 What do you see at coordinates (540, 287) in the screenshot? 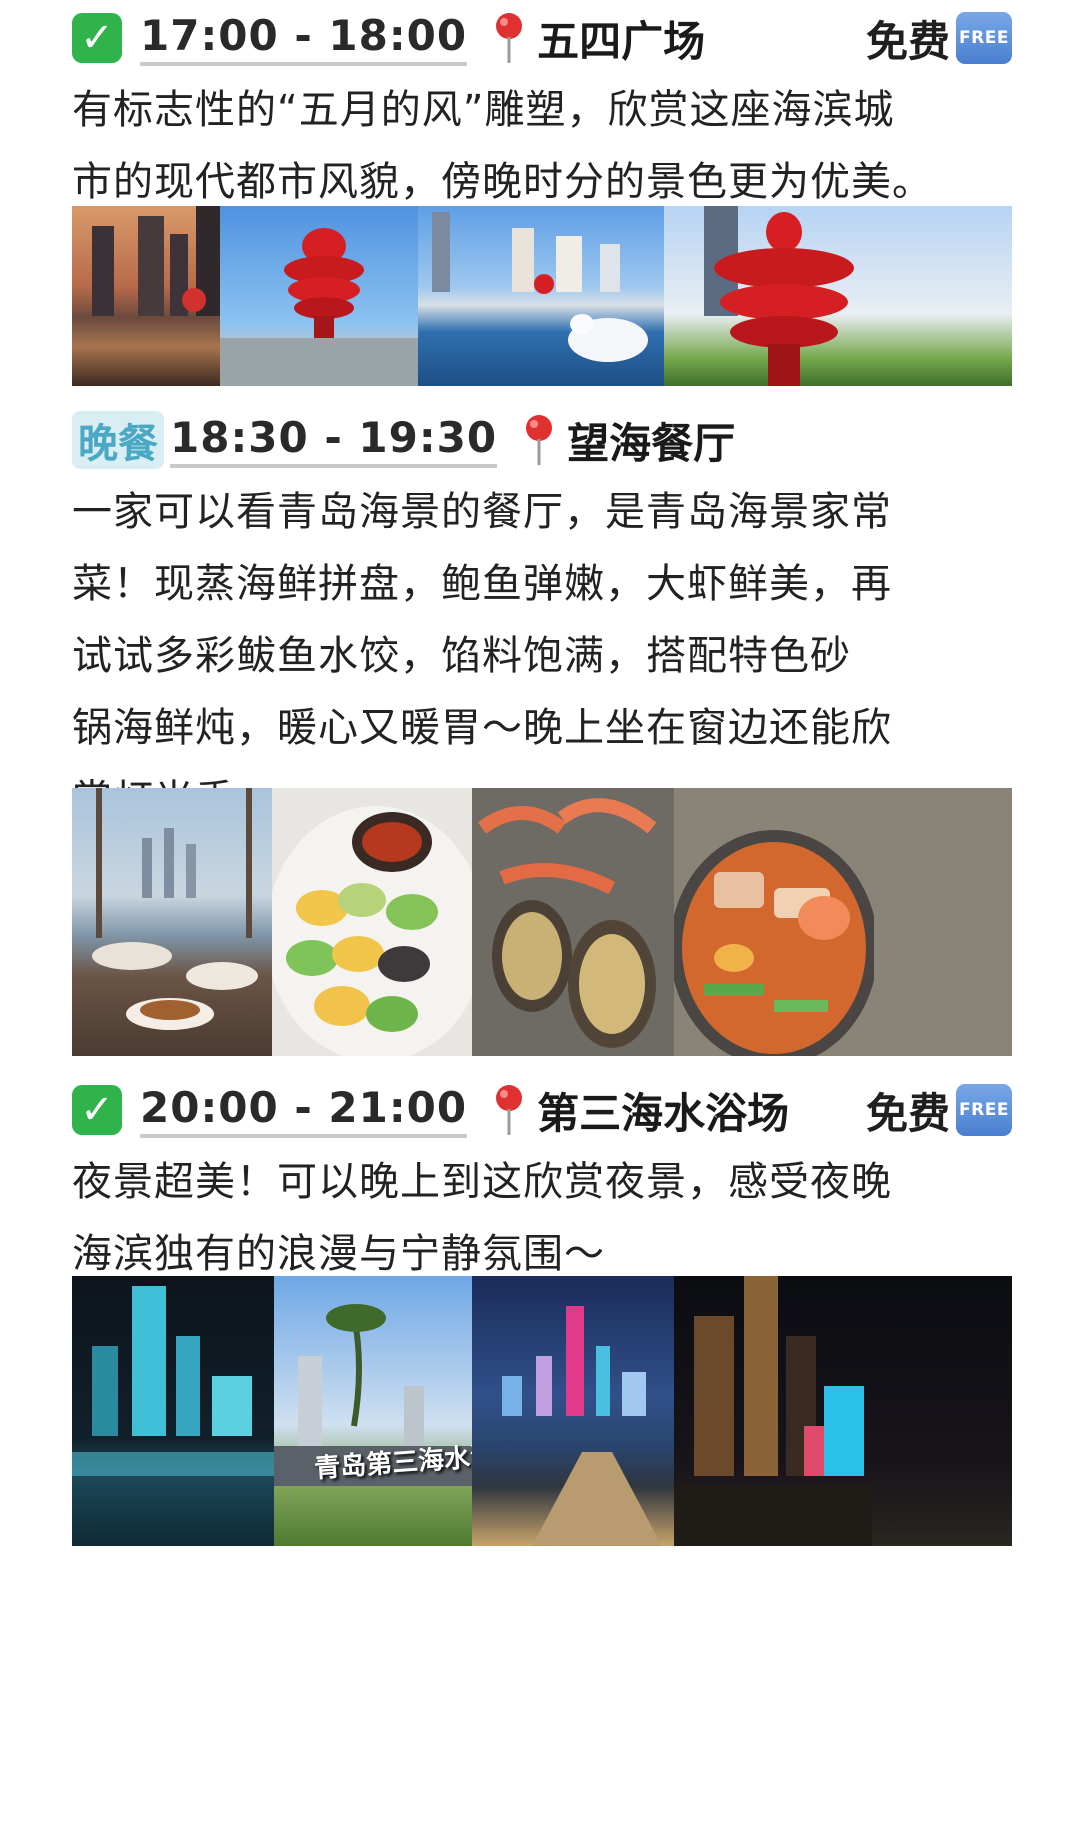
I see `waterfront-graphic` at bounding box center [540, 287].